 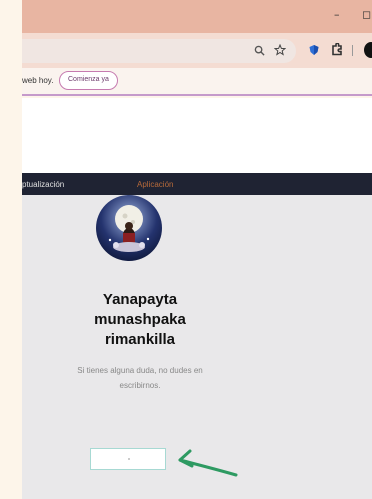 I want to click on title-line-2: munashpaka, so click(x=140, y=319).